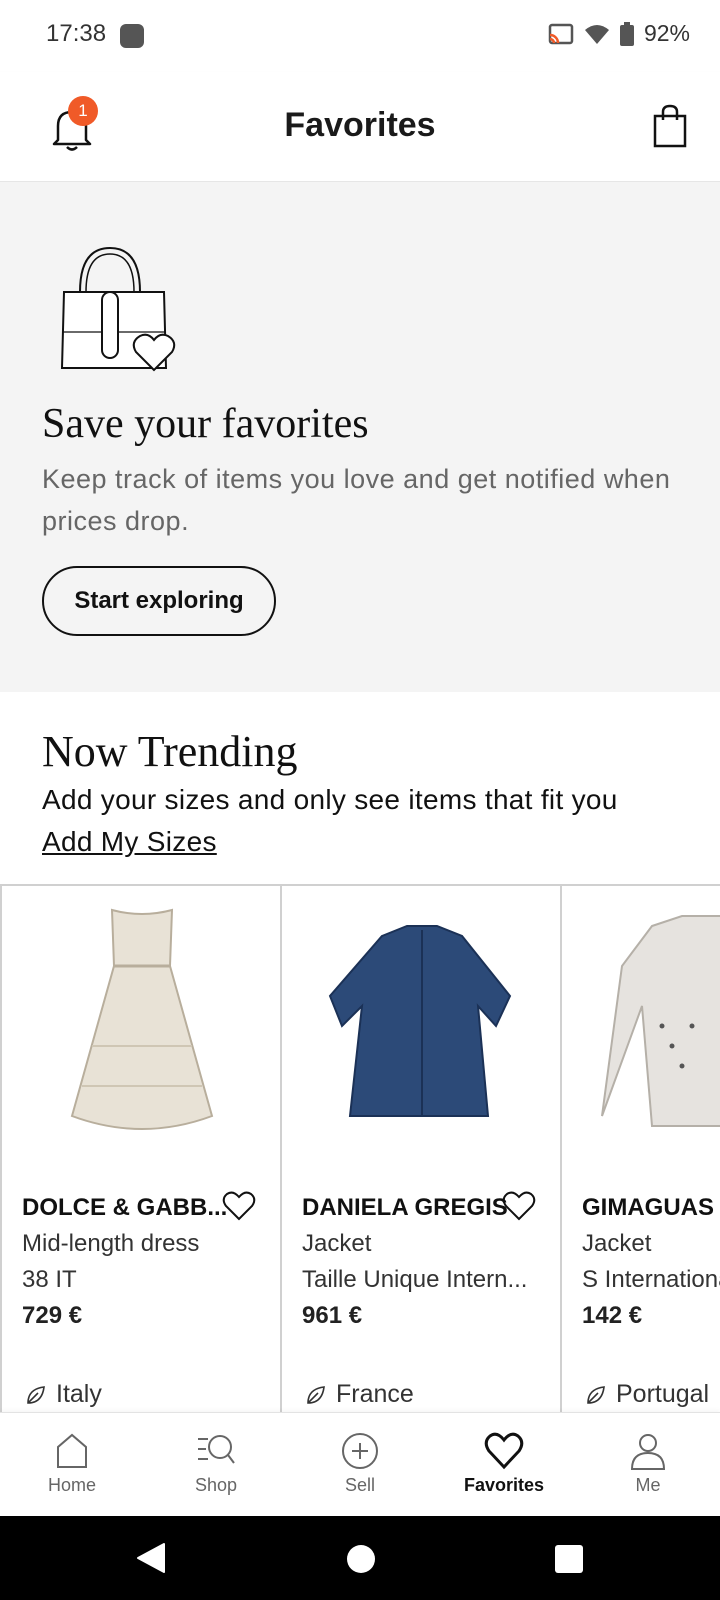 This screenshot has width=720, height=1600. I want to click on product-brand: DANIELA GREGIS, so click(405, 1207).